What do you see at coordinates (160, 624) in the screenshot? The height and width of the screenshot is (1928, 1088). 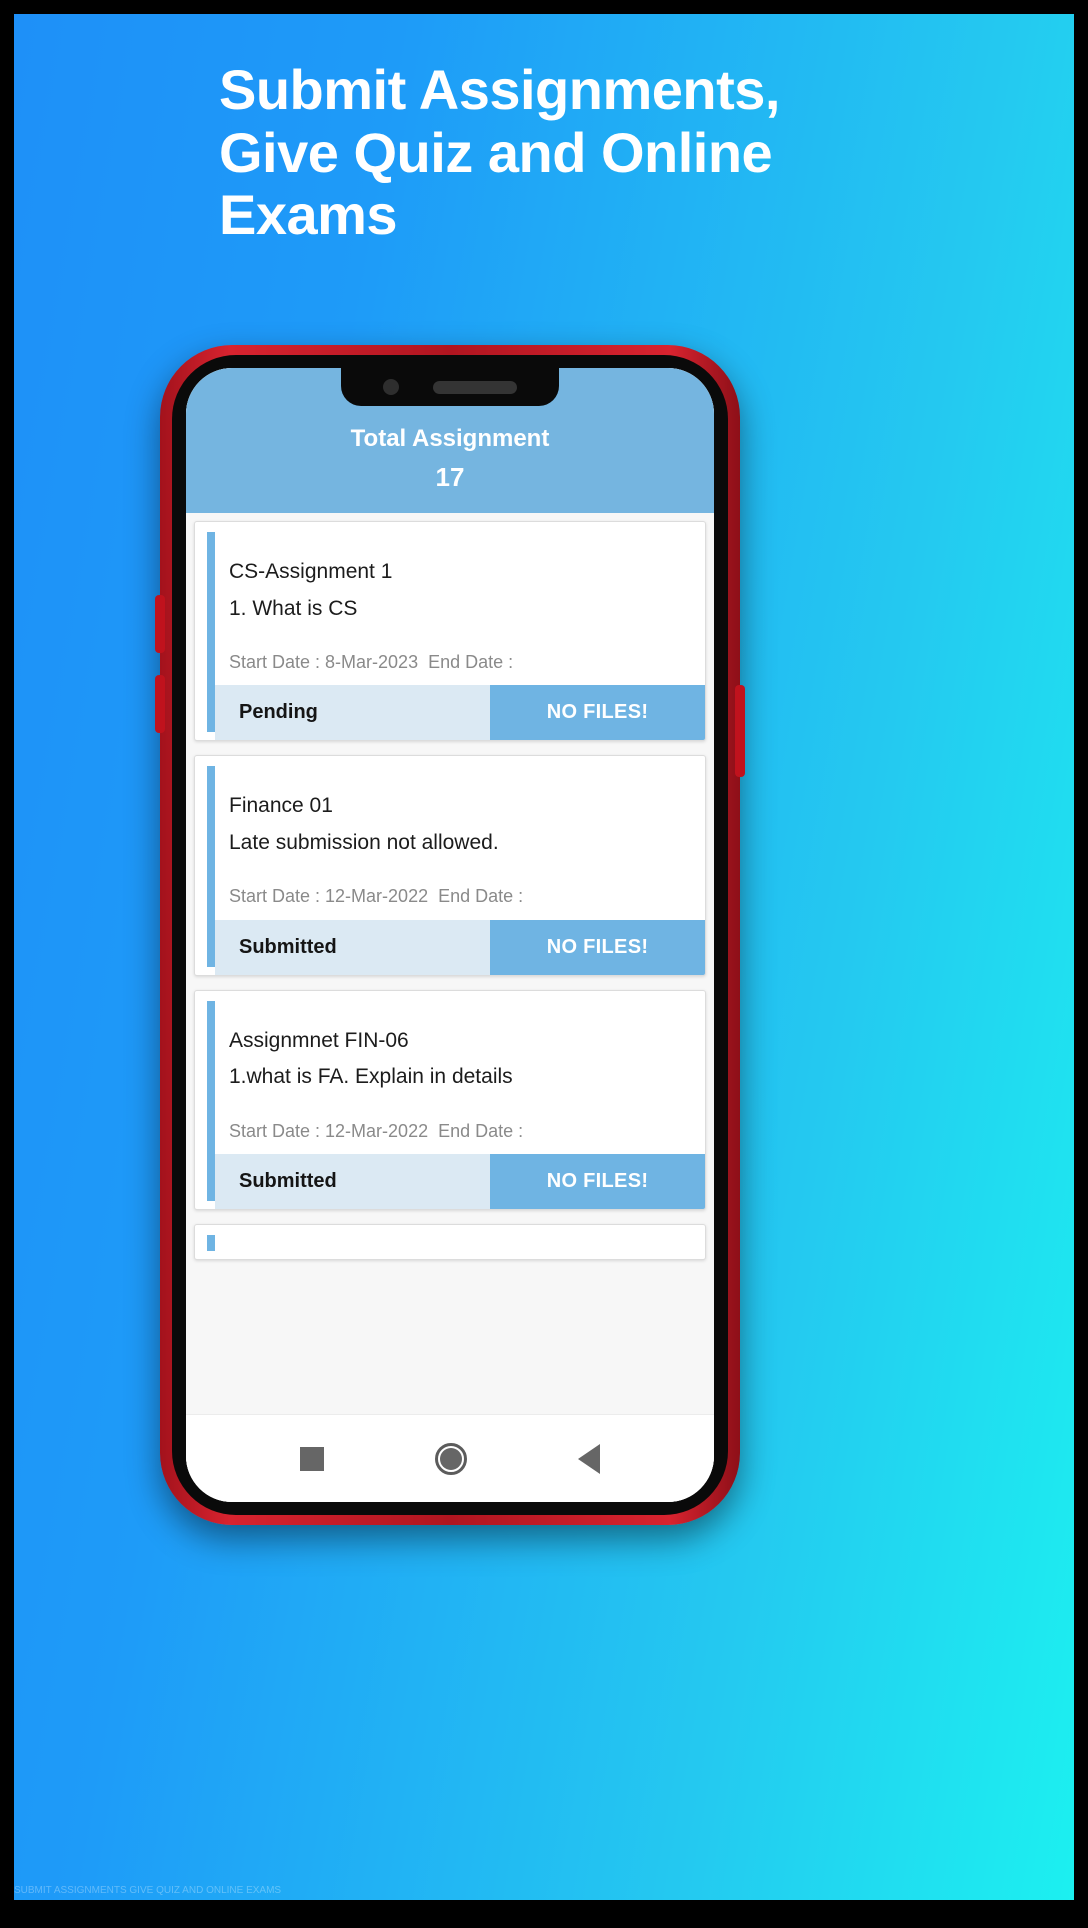 I see `phone-volume-up-button` at bounding box center [160, 624].